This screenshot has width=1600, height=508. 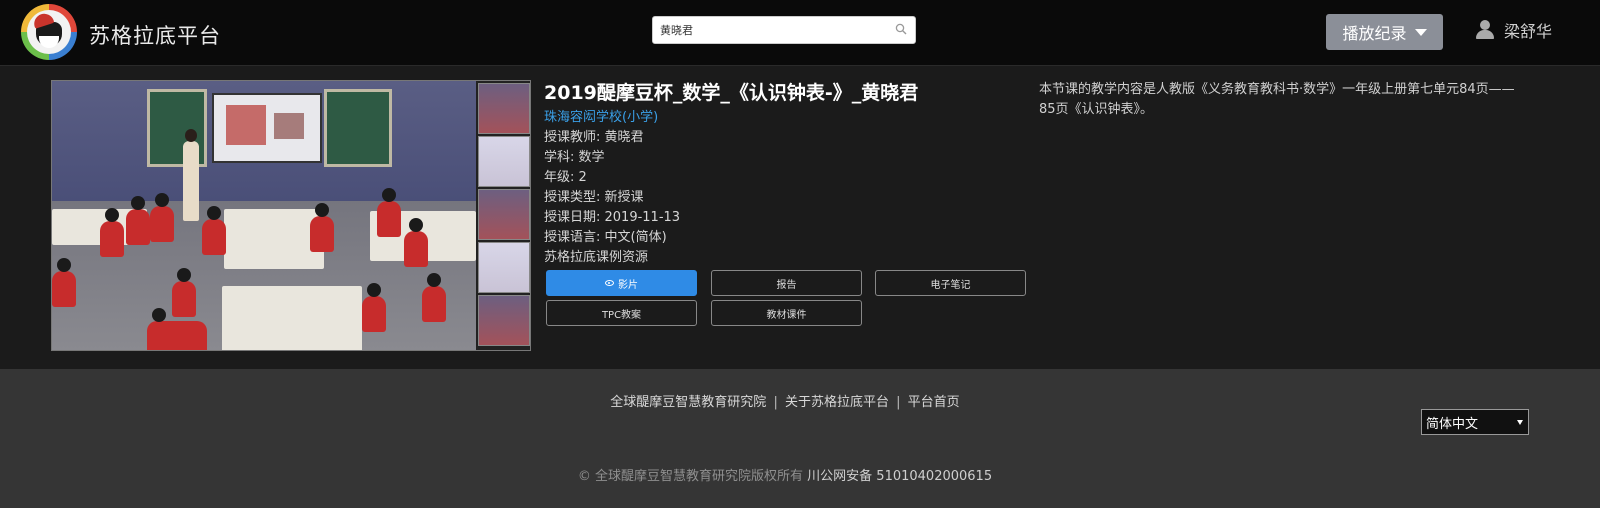 What do you see at coordinates (1485, 30) in the screenshot?
I see `user-icon` at bounding box center [1485, 30].